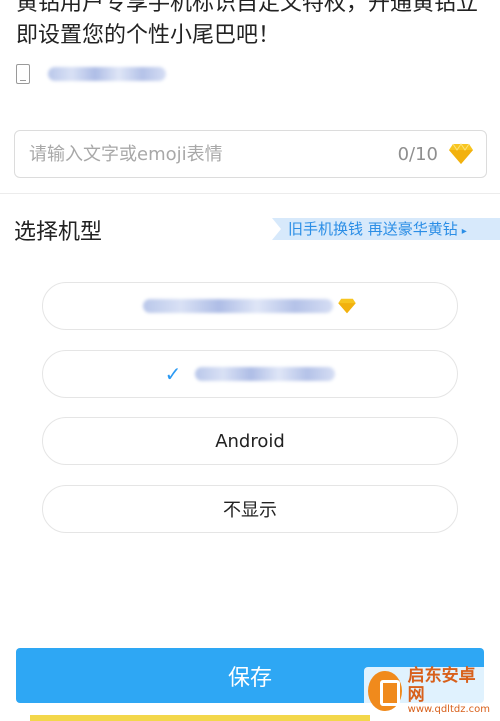 The image size is (500, 721). What do you see at coordinates (464, 231) in the screenshot?
I see `promo-arrow-icon: ▸` at bounding box center [464, 231].